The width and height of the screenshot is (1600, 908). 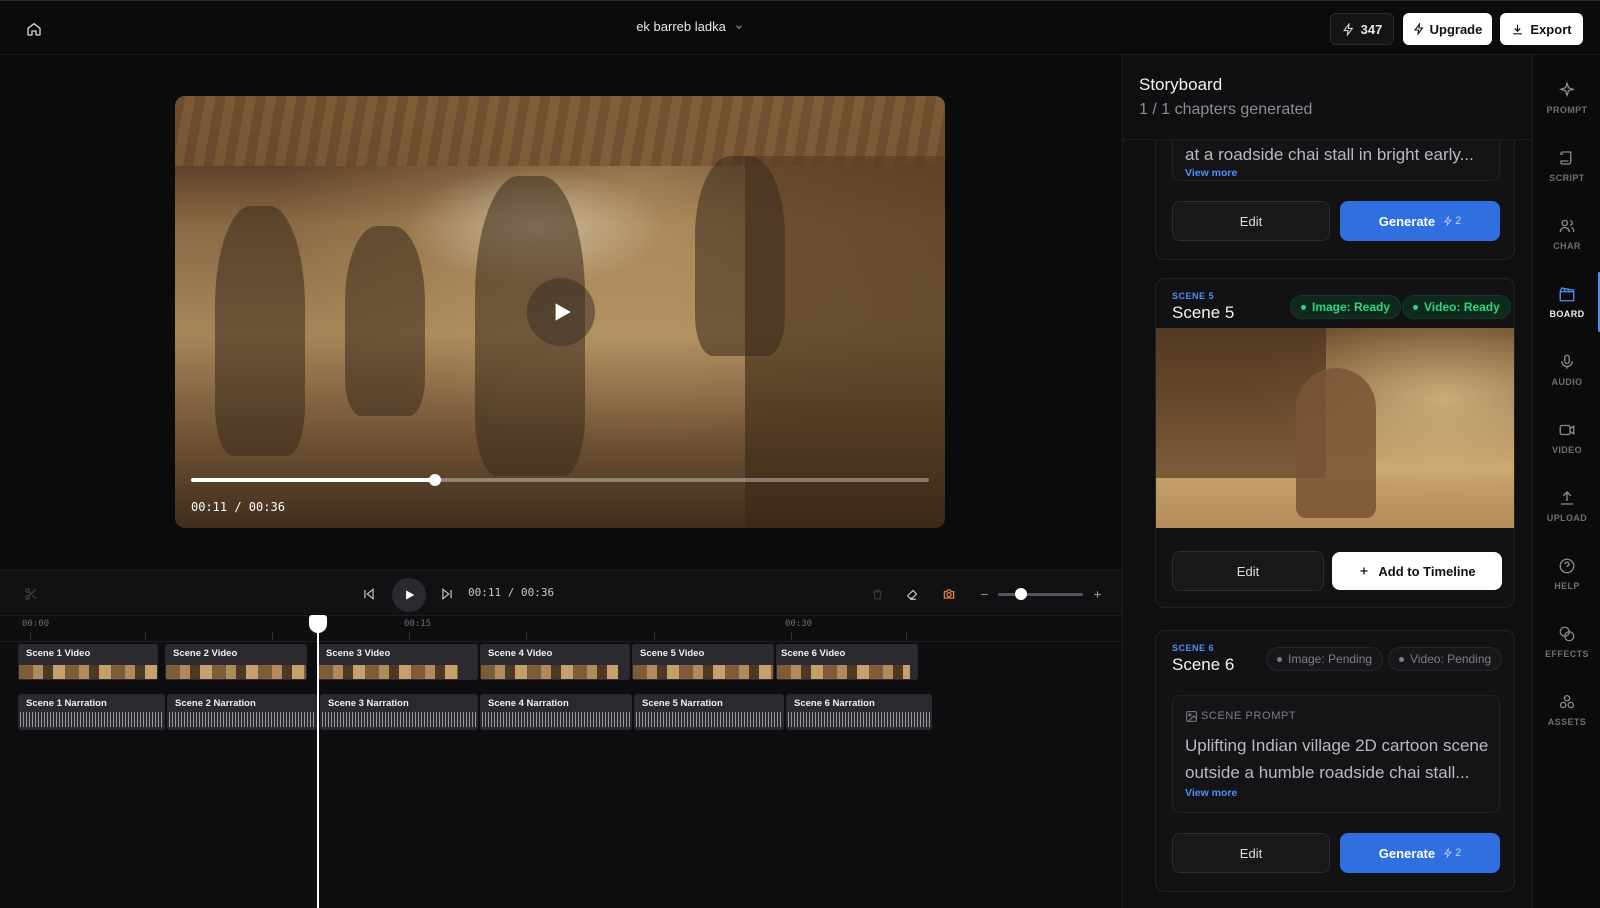 What do you see at coordinates (561, 629) in the screenshot?
I see `timeline-ruler: 00:00 00:15 00:30` at bounding box center [561, 629].